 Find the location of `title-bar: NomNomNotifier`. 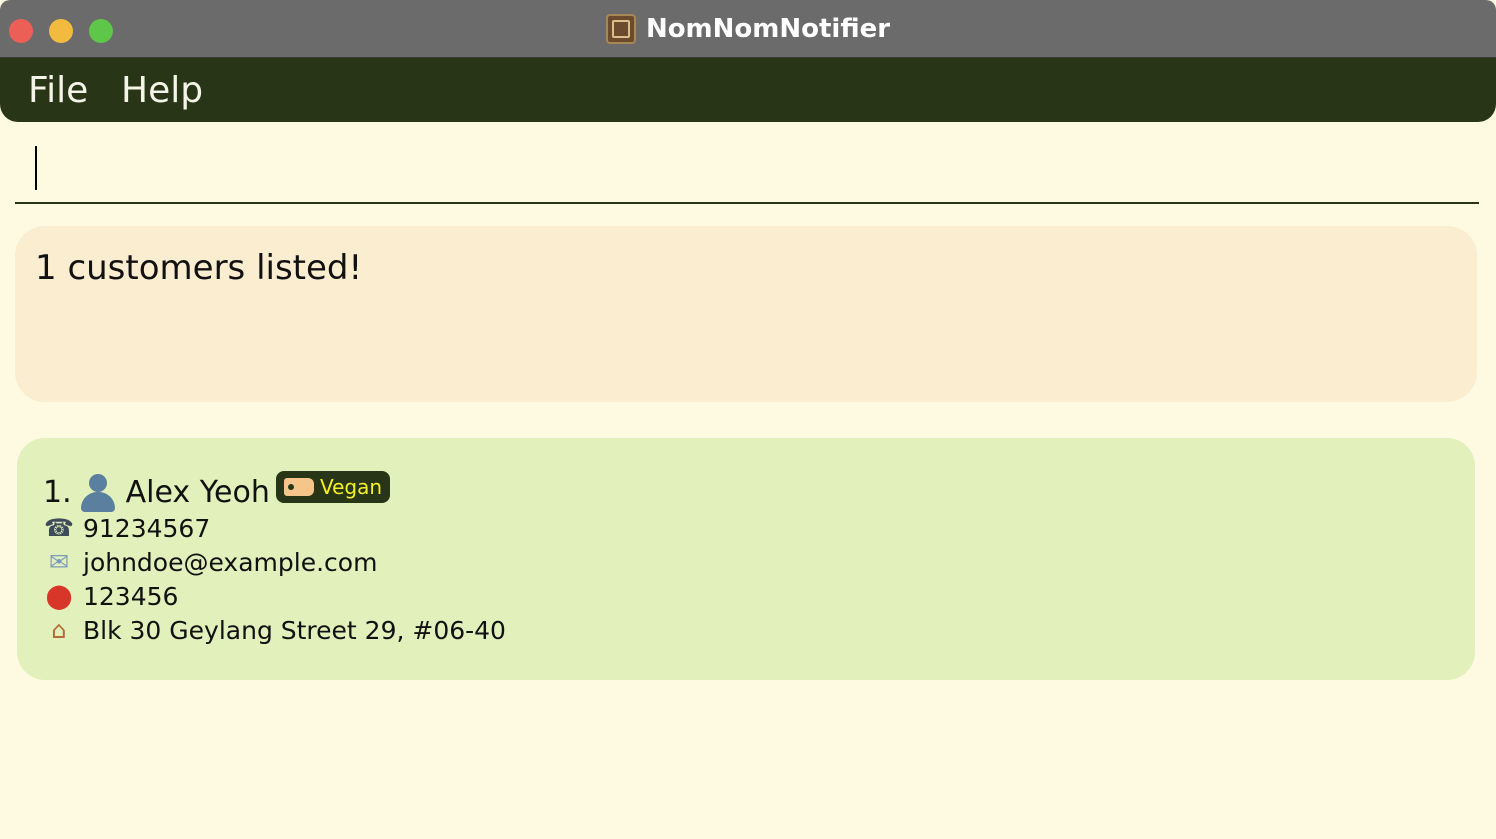

title-bar: NomNomNotifier is located at coordinates (748, 29).